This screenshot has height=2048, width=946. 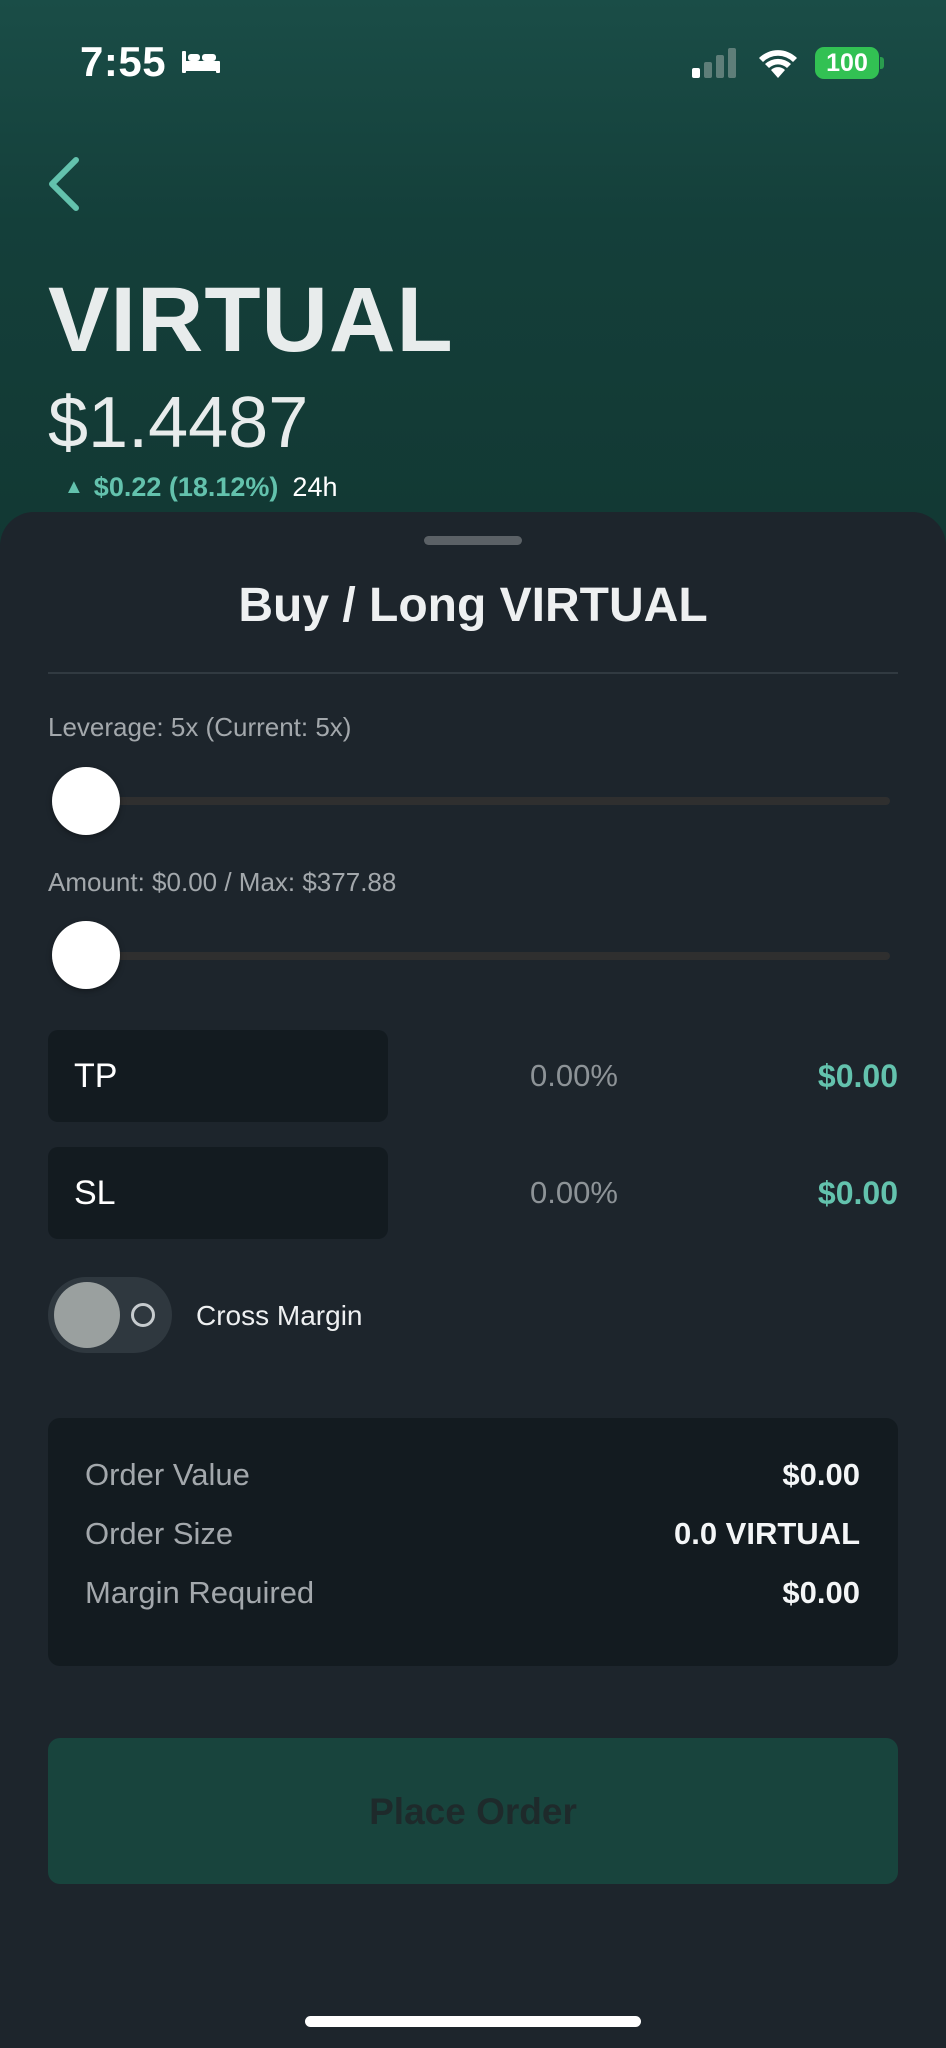 I want to click on cross-margin-toggle, so click(x=110, y=1315).